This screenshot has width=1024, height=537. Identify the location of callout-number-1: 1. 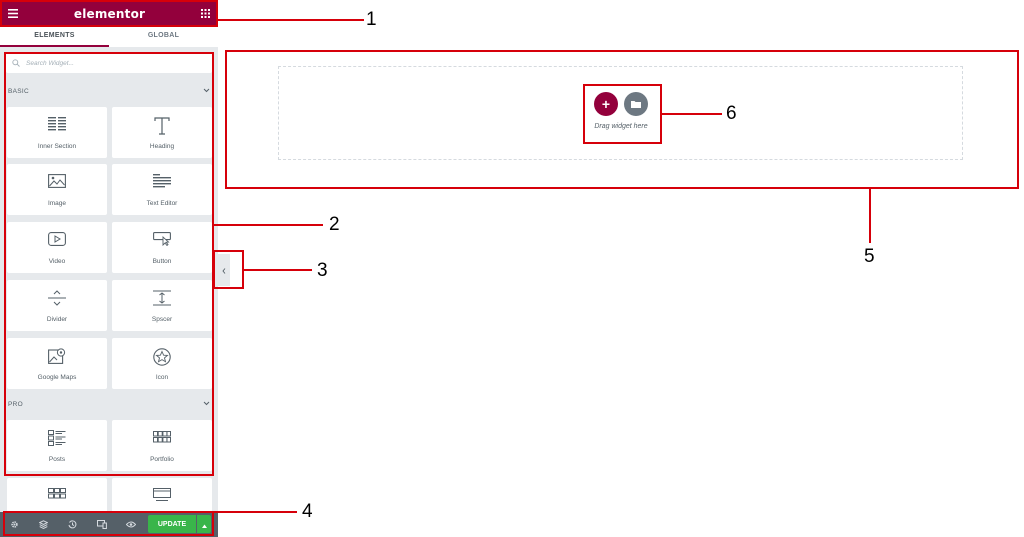
(371, 19).